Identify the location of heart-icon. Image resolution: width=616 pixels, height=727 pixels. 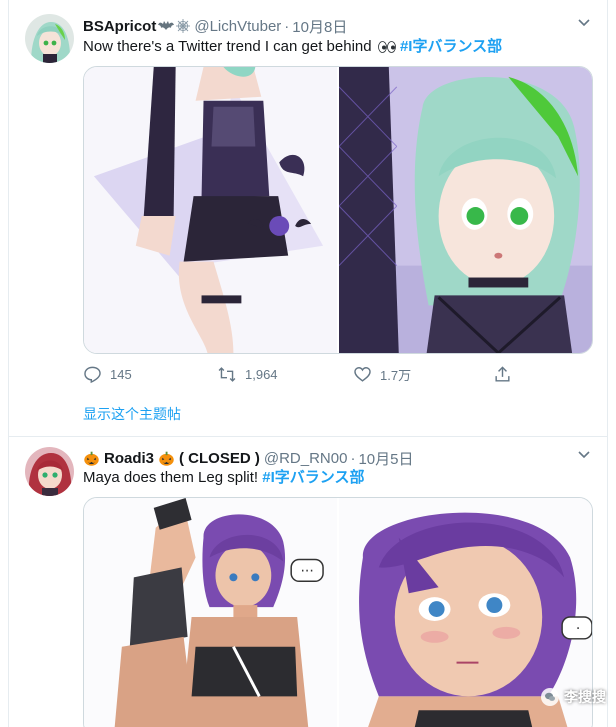
(362, 374).